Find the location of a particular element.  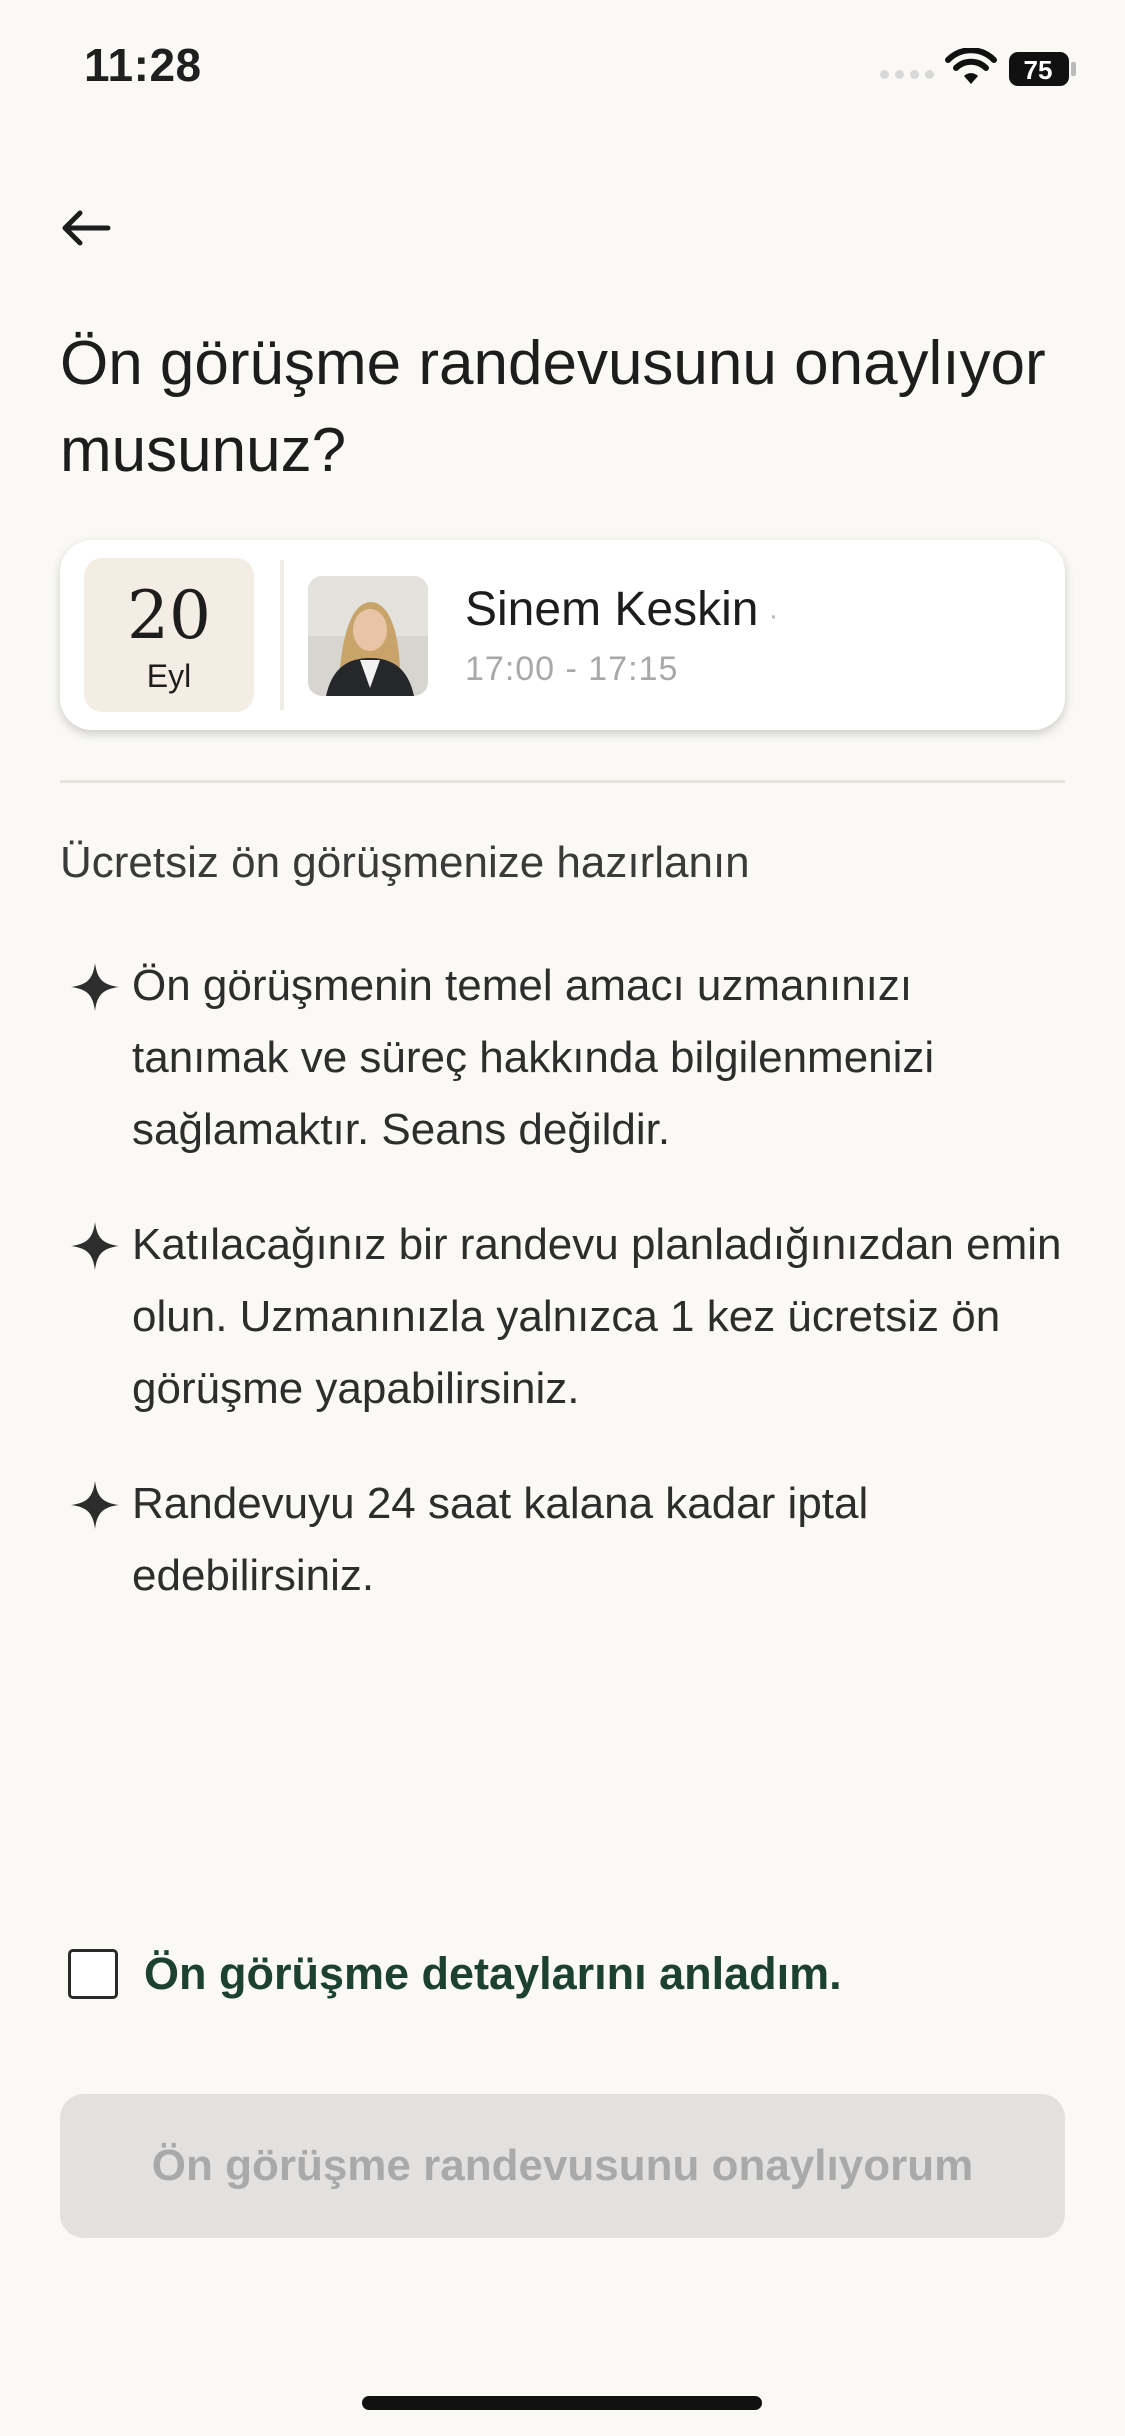

wifi-icon is located at coordinates (971, 66).